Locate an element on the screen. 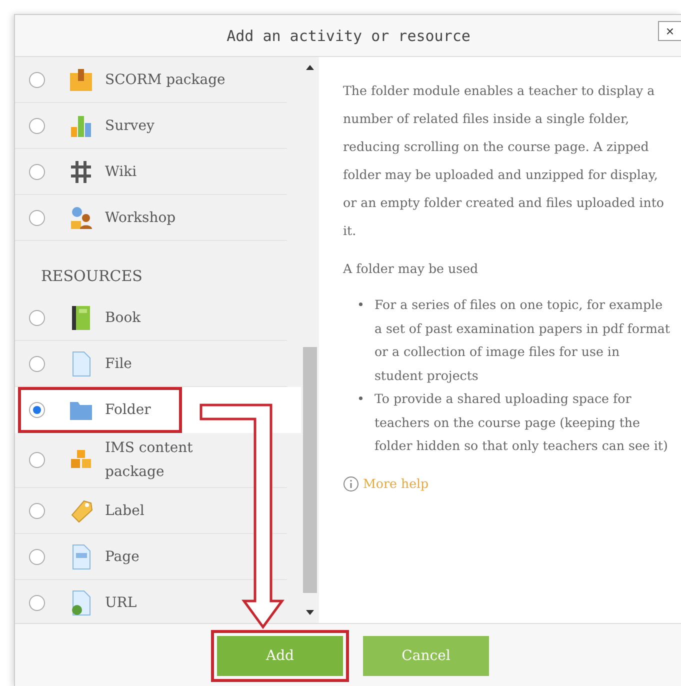 The image size is (681, 686). package-icon is located at coordinates (81, 79).